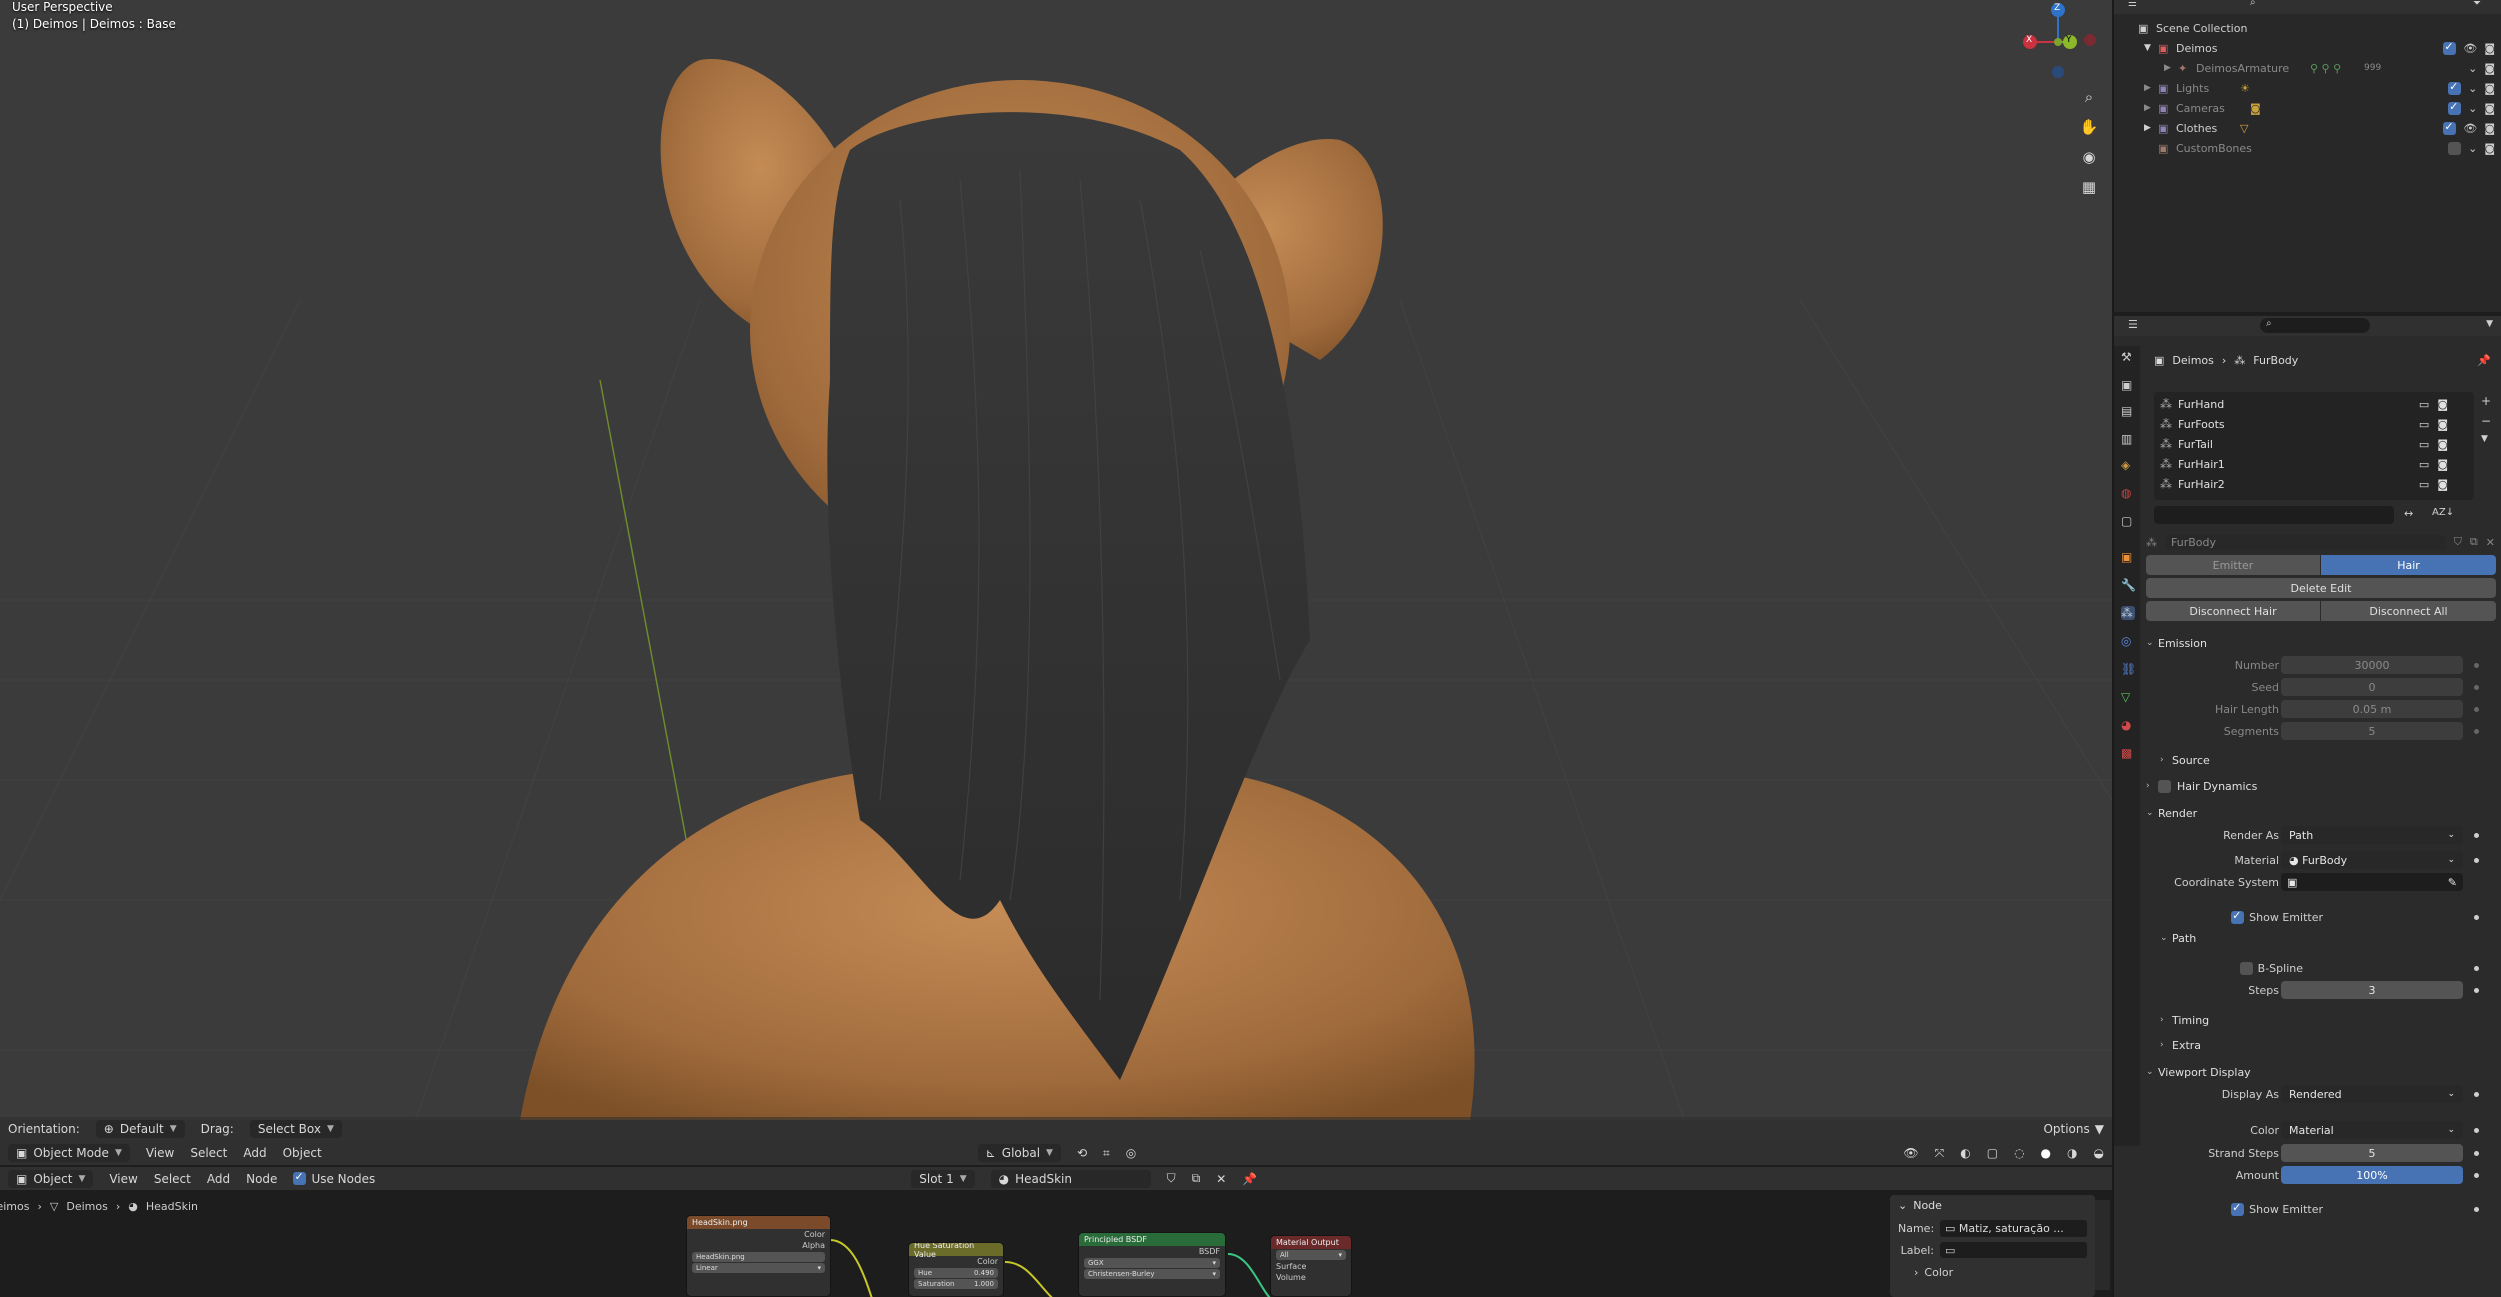 Image resolution: width=2501 pixels, height=1297 pixels. Describe the element at coordinates (1992, 1272) in the screenshot. I see `color-section-header: › Color` at that location.